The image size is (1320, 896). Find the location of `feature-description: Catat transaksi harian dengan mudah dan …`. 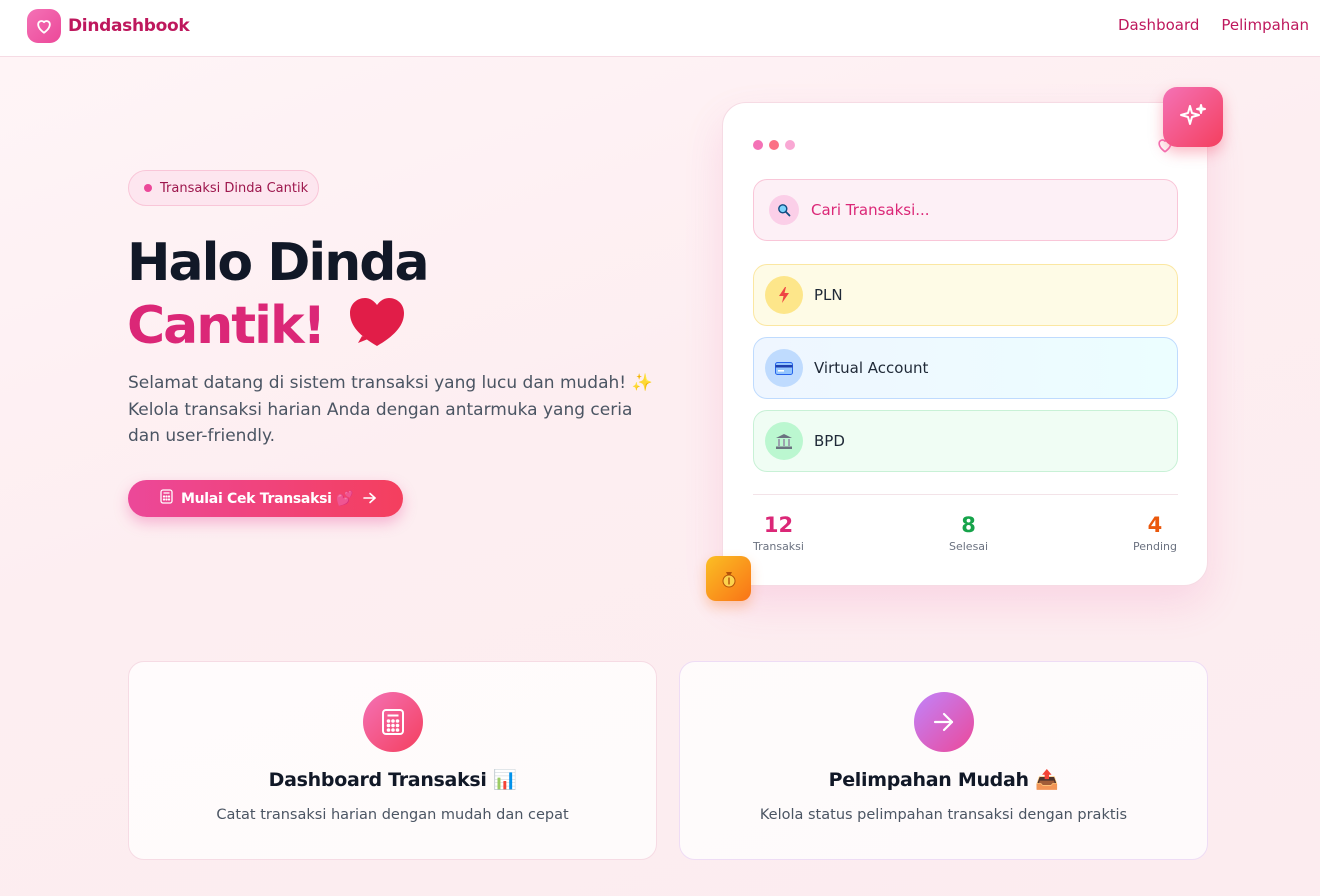

feature-description: Catat transaksi harian dengan mudah dan … is located at coordinates (392, 815).